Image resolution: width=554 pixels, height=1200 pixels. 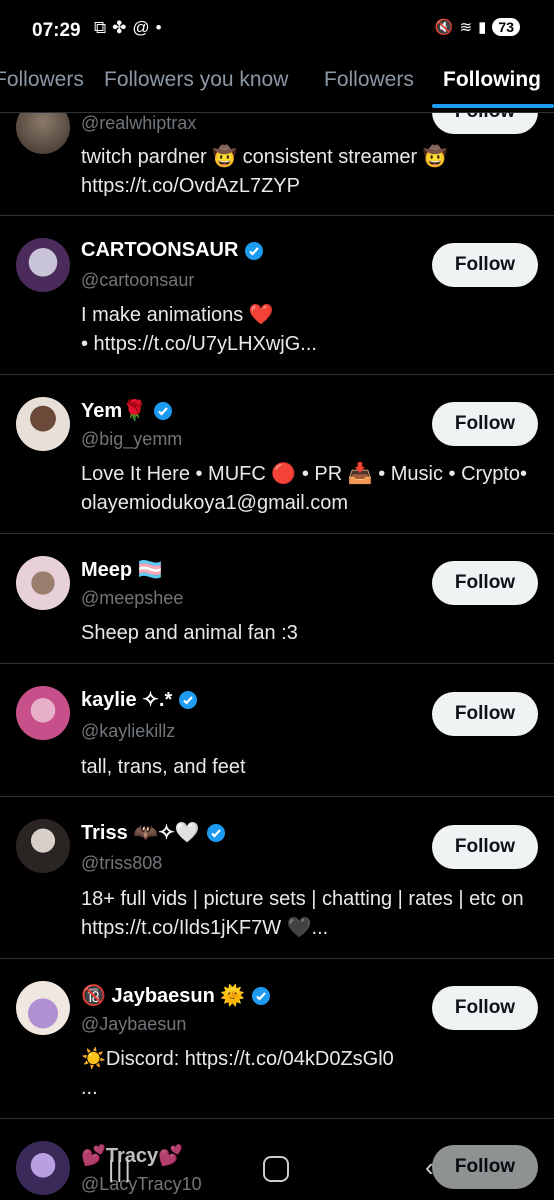 What do you see at coordinates (139, 123) in the screenshot?
I see `user-handle: @realwhiptrax` at bounding box center [139, 123].